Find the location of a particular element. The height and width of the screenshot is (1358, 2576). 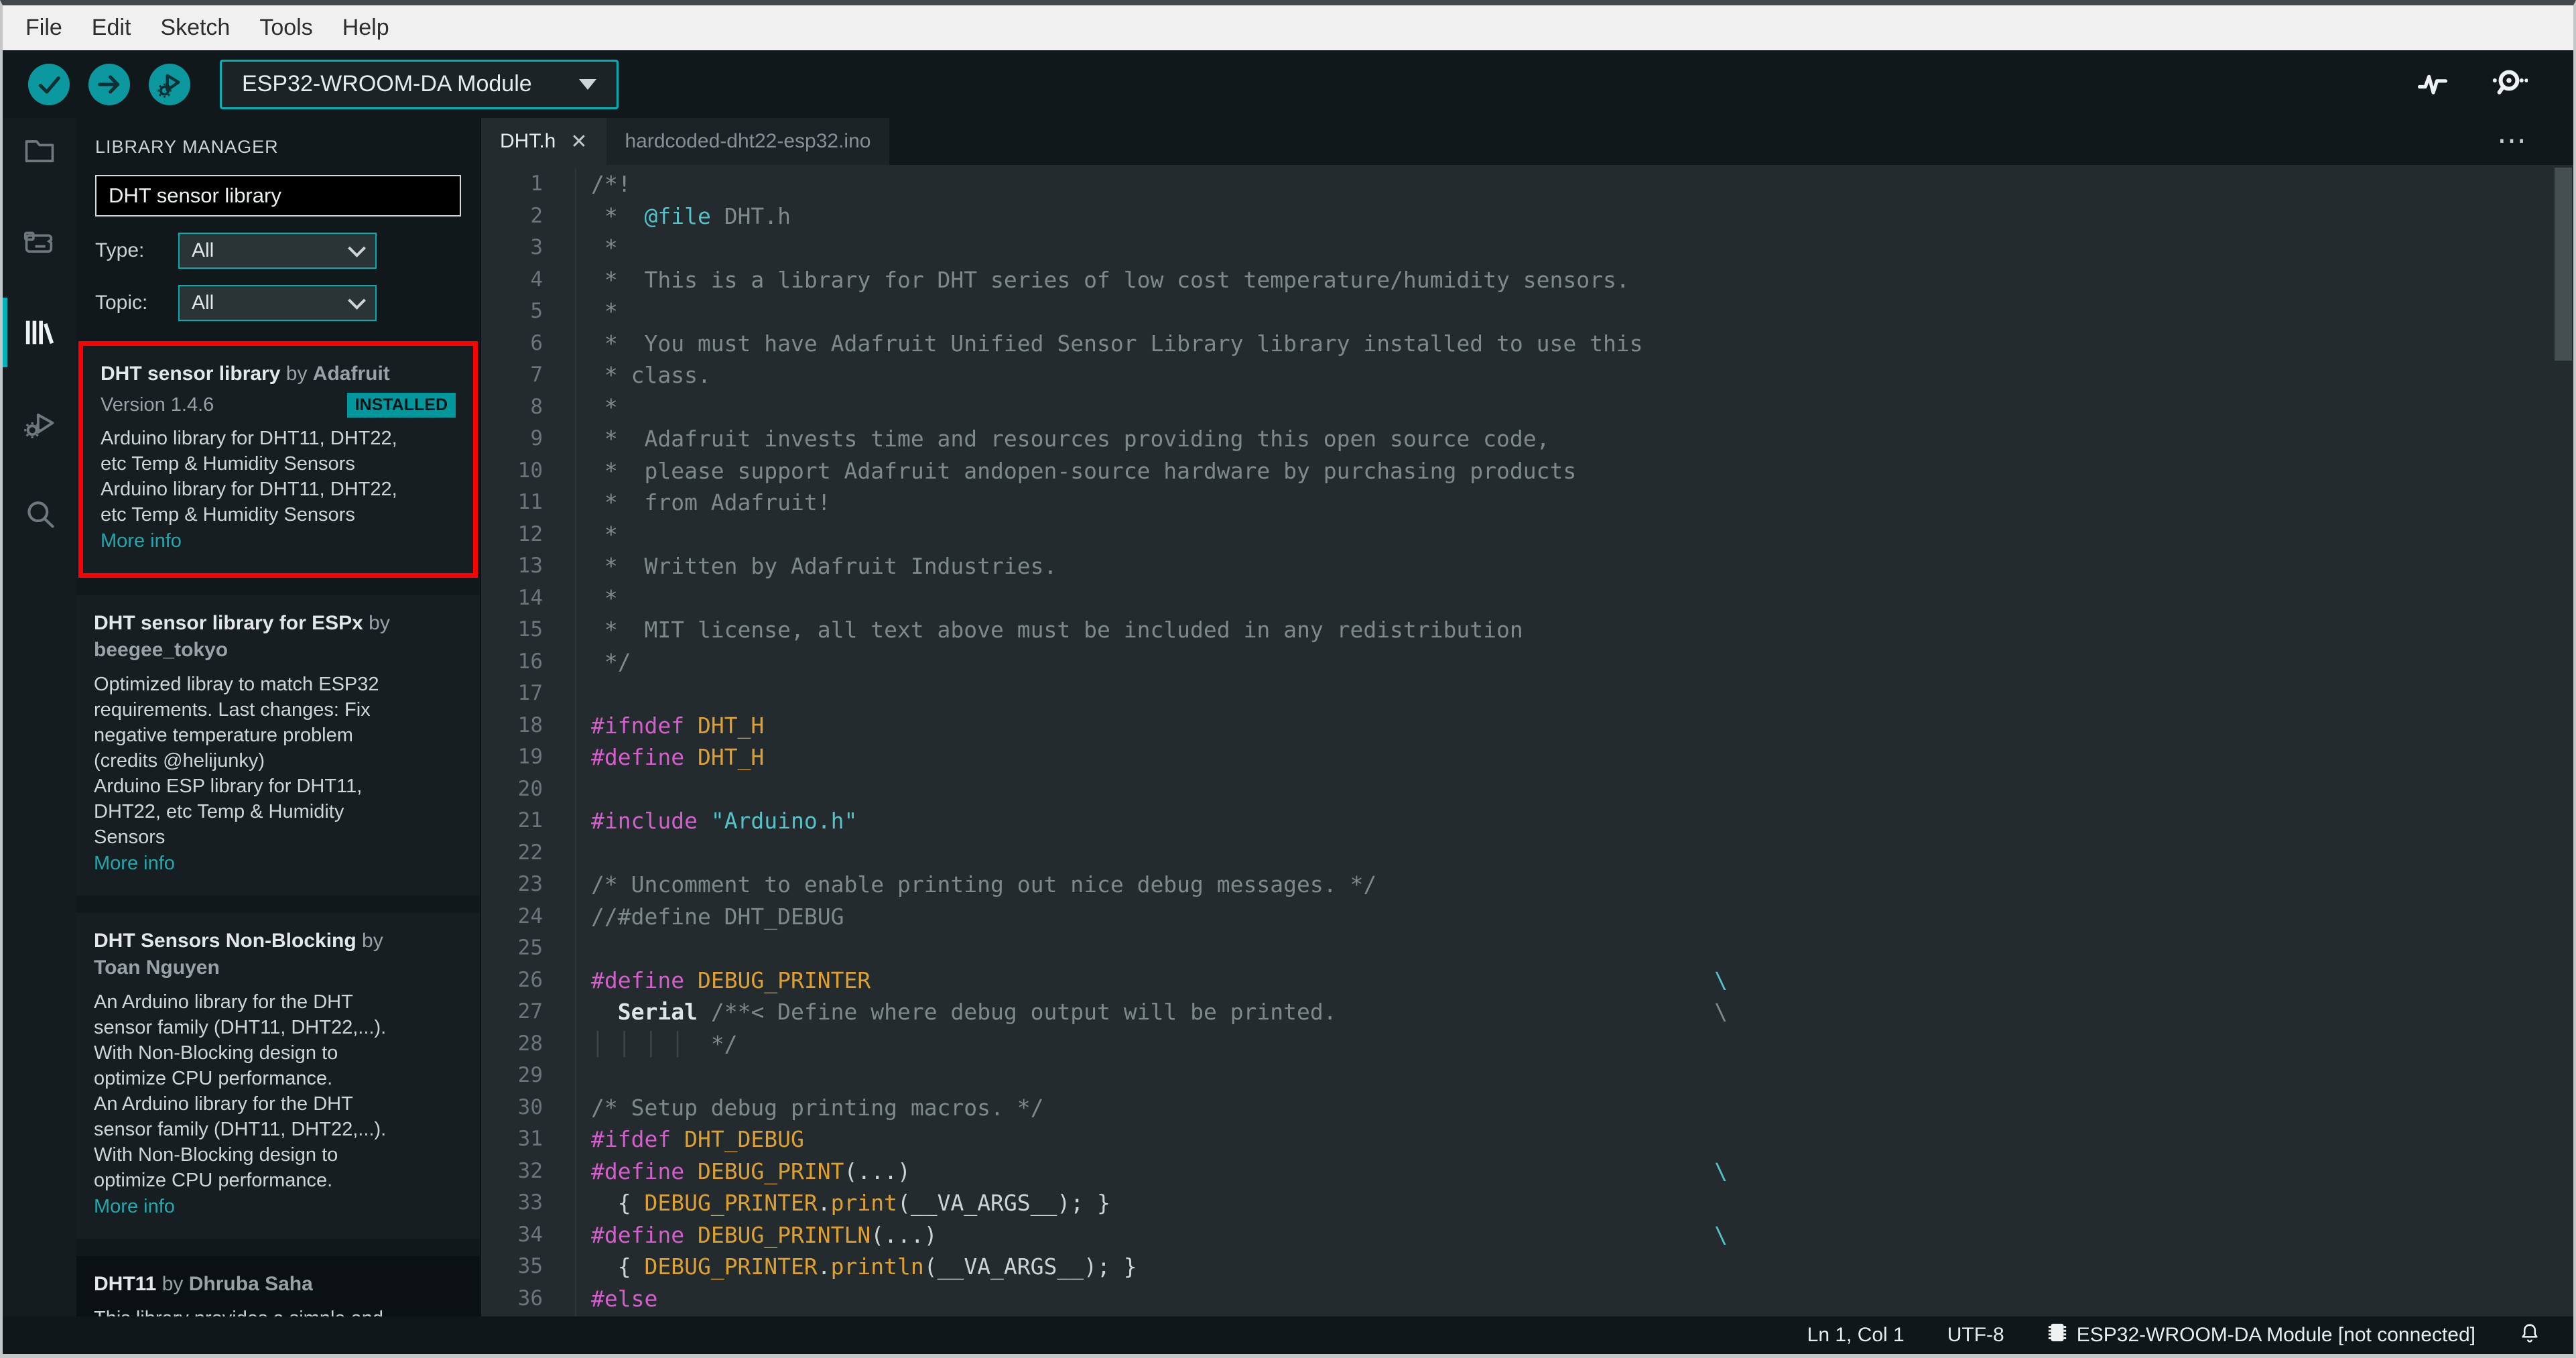

tab-bar: DHT.h ✕ hardcoded-dht22-esp32.ino ⋯ is located at coordinates (1527, 141).